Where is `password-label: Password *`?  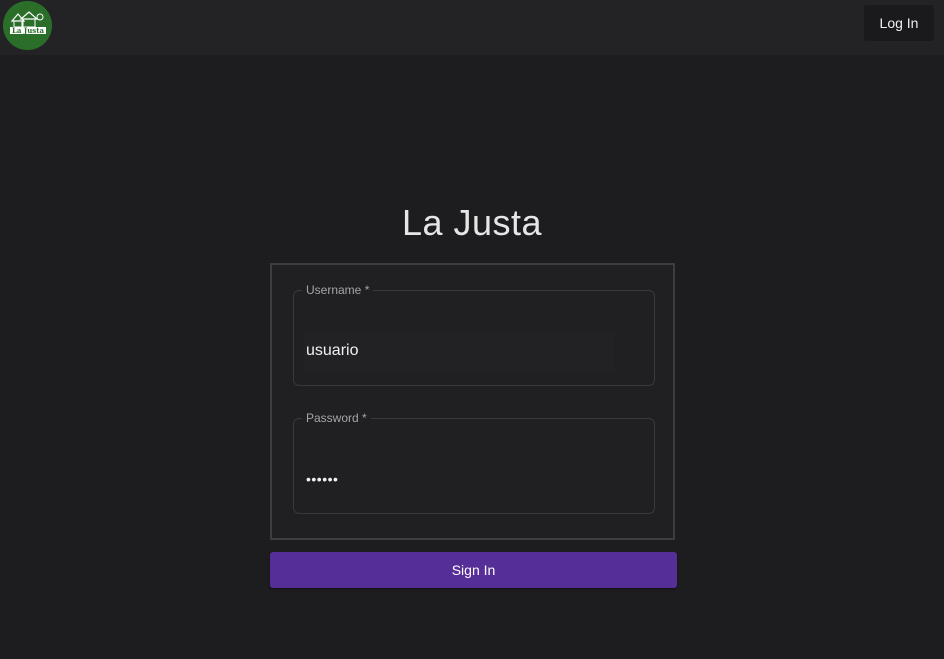
password-label: Password * is located at coordinates (336, 418).